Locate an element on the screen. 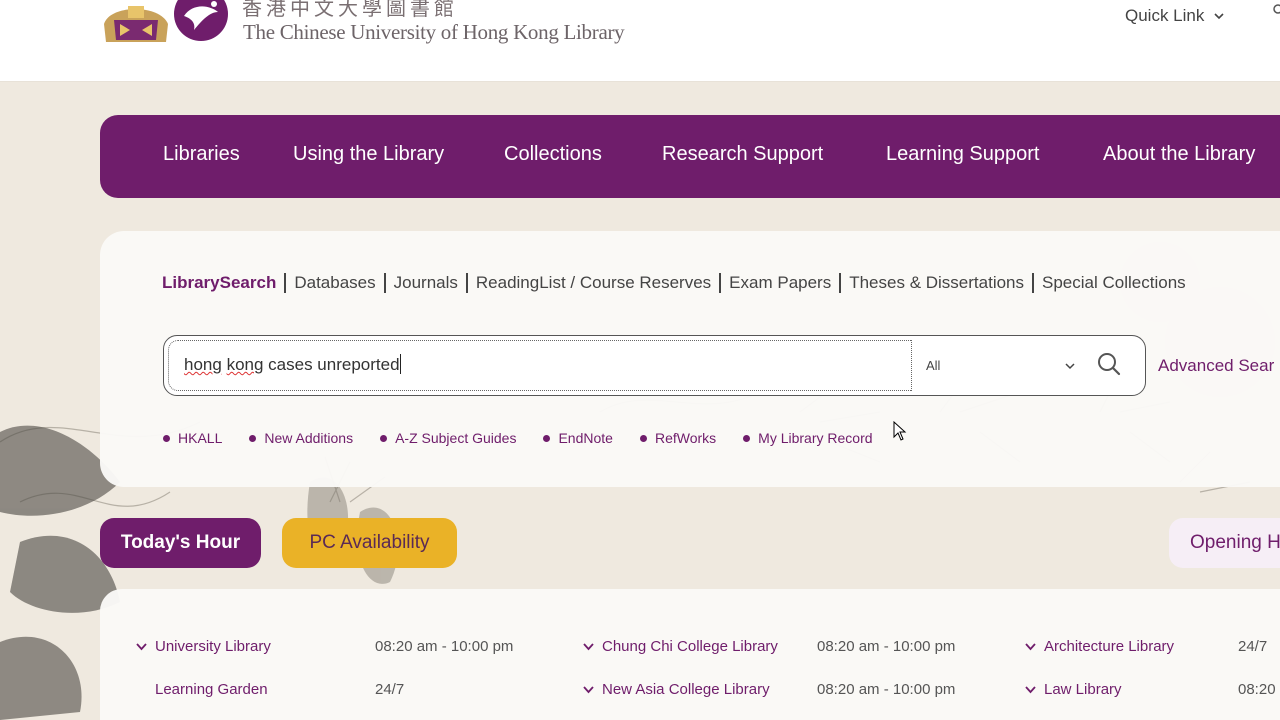 The image size is (1280, 720). tab-librarysearch: LibrarySearch is located at coordinates (219, 283).